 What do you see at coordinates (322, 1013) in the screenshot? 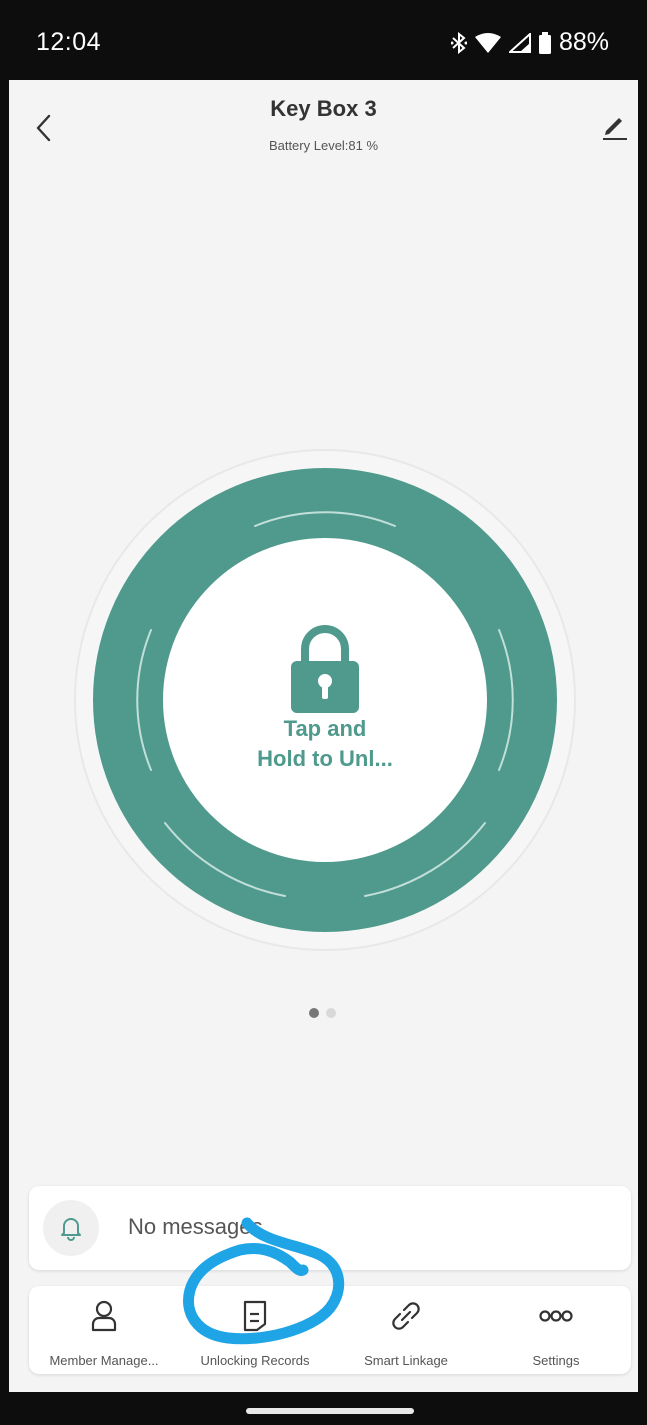
I see `page-indicator` at bounding box center [322, 1013].